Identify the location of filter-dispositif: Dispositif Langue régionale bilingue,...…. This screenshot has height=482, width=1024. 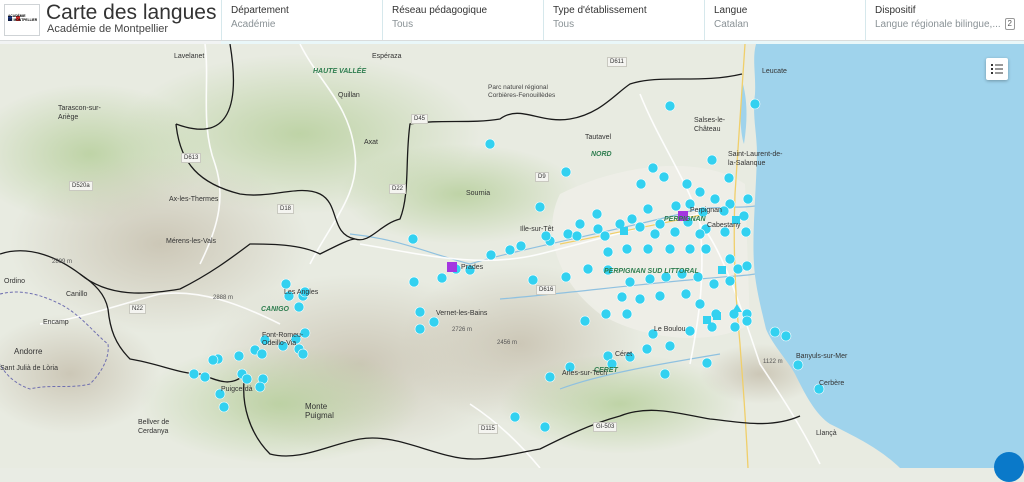
(944, 20).